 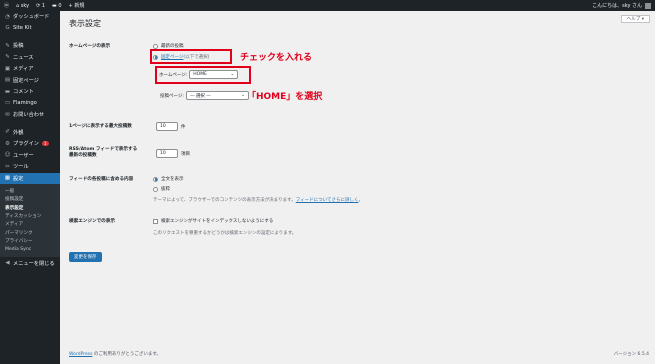 What do you see at coordinates (40, 6) in the screenshot?
I see `updates-link: ⟳ 1` at bounding box center [40, 6].